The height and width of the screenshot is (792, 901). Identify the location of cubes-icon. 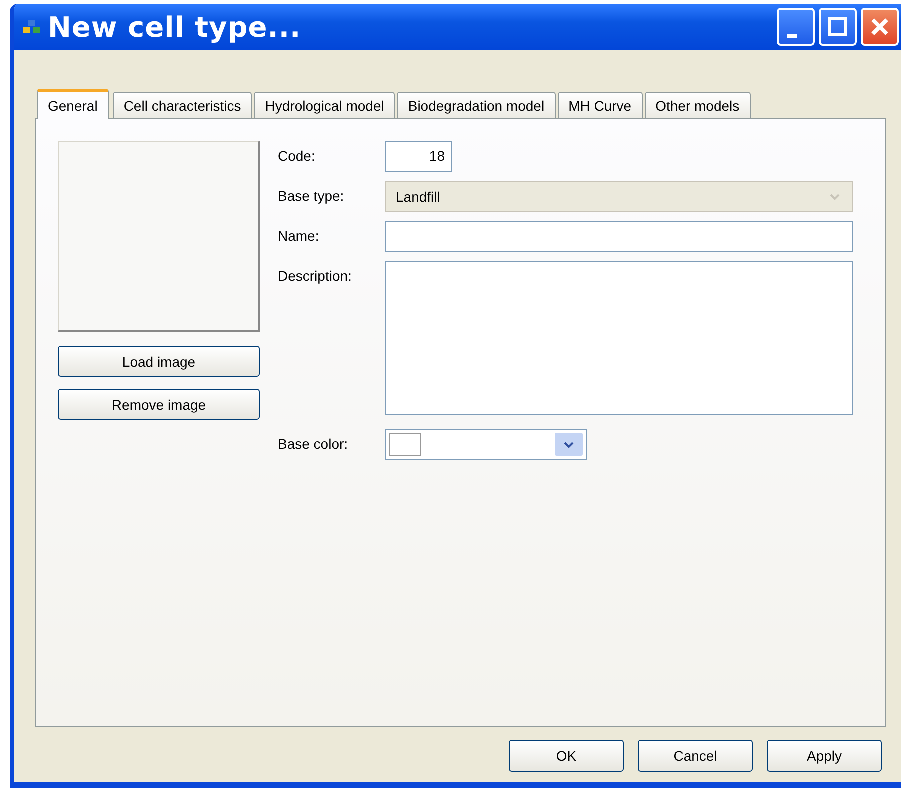
(32, 27).